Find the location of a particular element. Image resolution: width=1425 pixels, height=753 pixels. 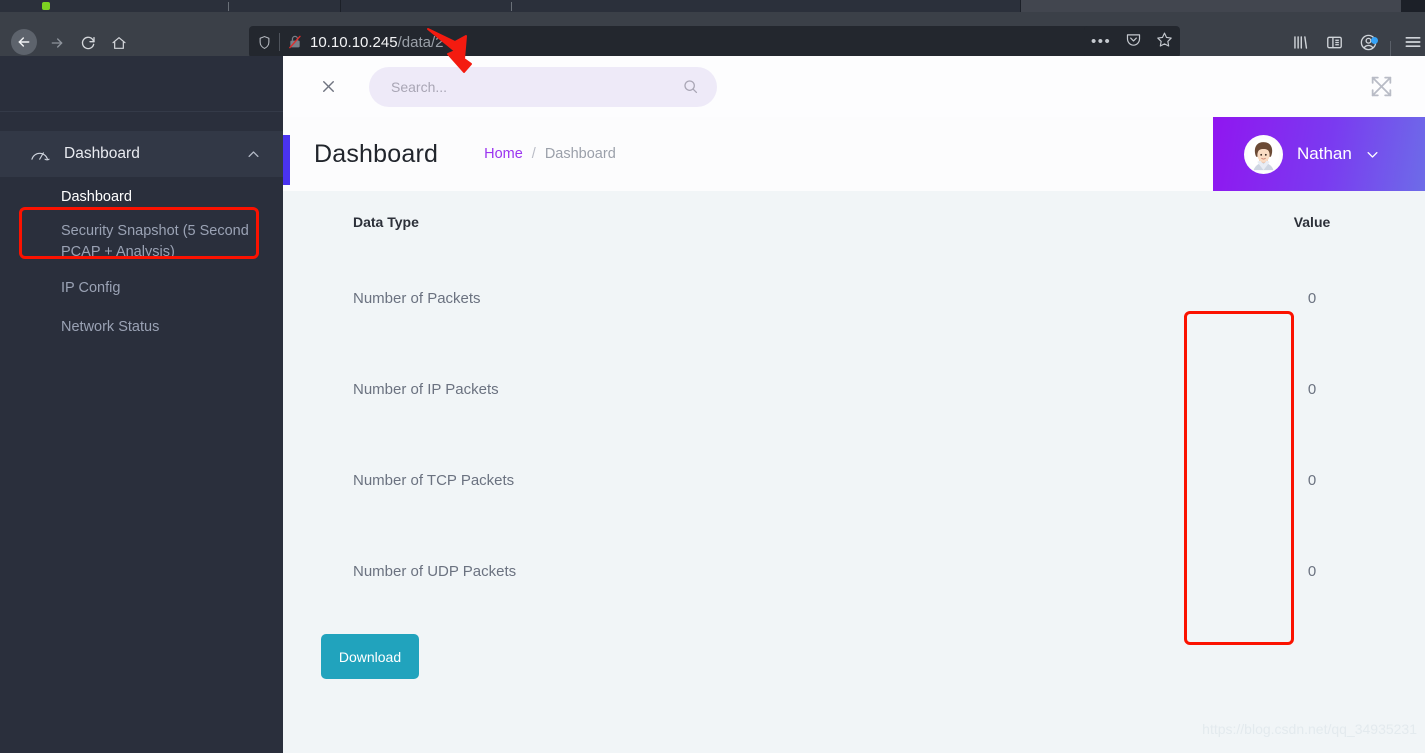

header-accent-bar is located at coordinates (286, 160).